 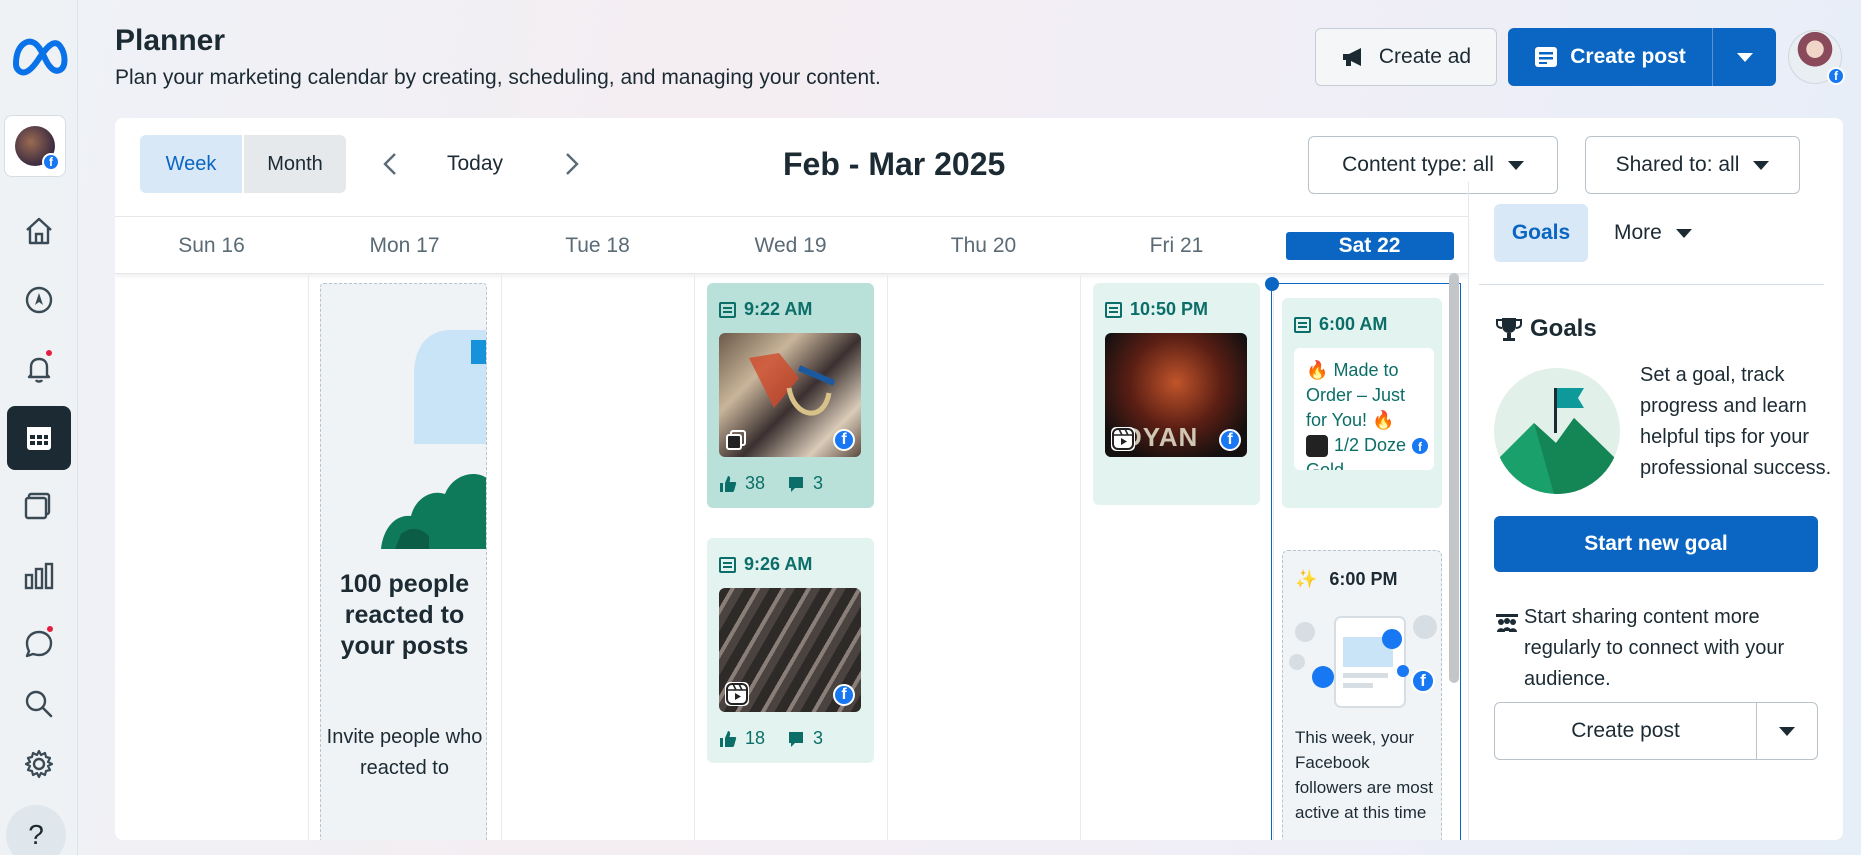 What do you see at coordinates (404, 615) in the screenshot?
I see `promo-headline: 100 people reacted to your posts` at bounding box center [404, 615].